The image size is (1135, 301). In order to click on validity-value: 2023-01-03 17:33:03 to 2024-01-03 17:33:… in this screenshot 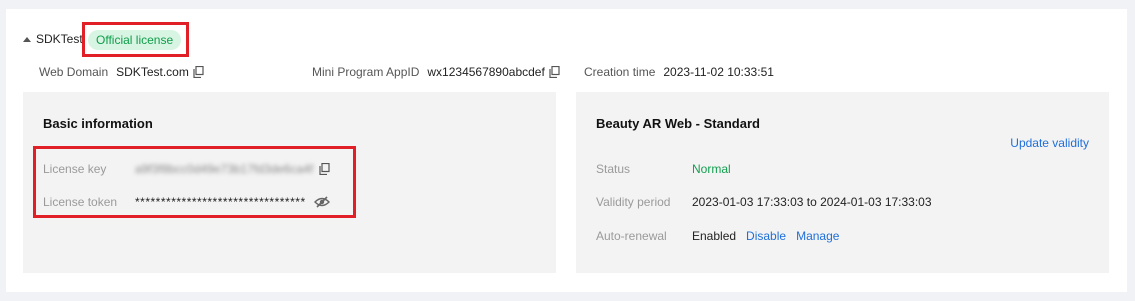, I will do `click(812, 202)`.